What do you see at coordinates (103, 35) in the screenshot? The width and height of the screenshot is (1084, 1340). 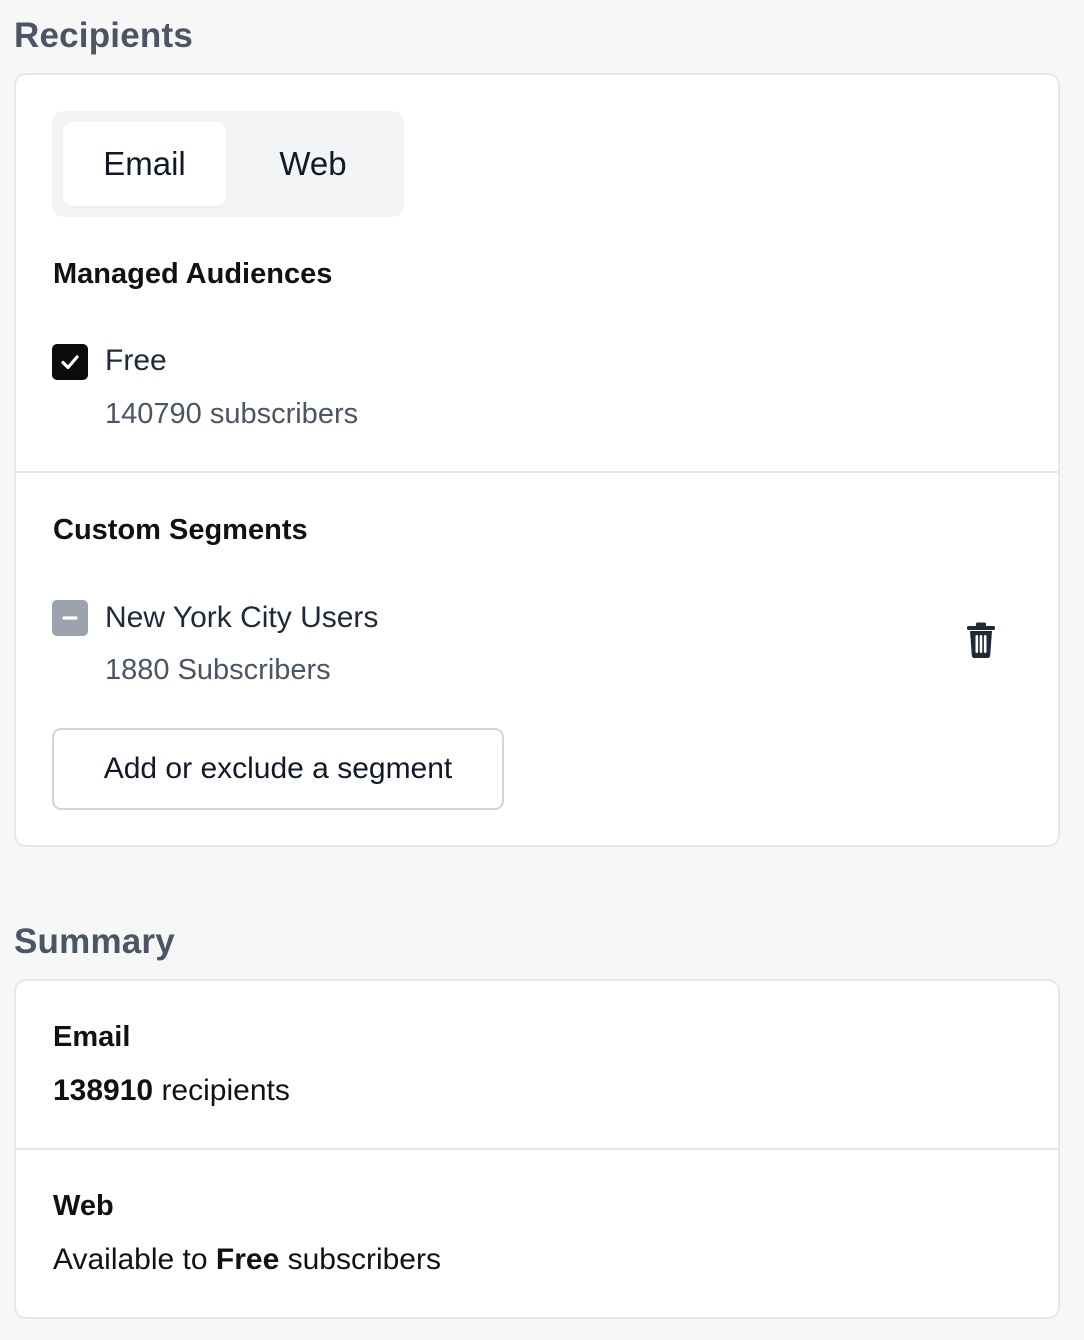 I see `recipients-heading: Recipients` at bounding box center [103, 35].